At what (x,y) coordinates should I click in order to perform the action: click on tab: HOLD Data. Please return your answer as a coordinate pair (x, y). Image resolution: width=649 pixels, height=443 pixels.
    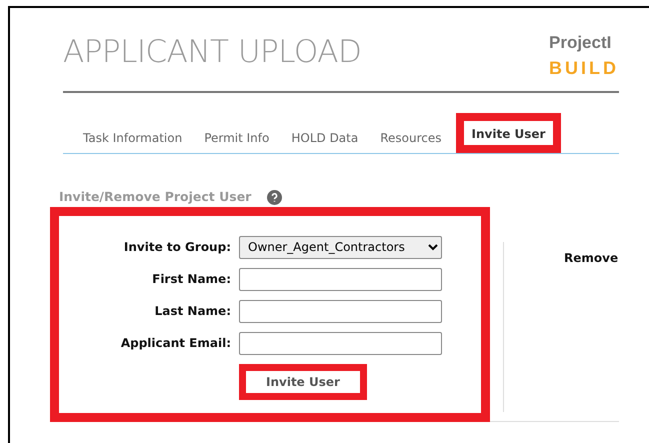
    Looking at the image, I should click on (324, 139).